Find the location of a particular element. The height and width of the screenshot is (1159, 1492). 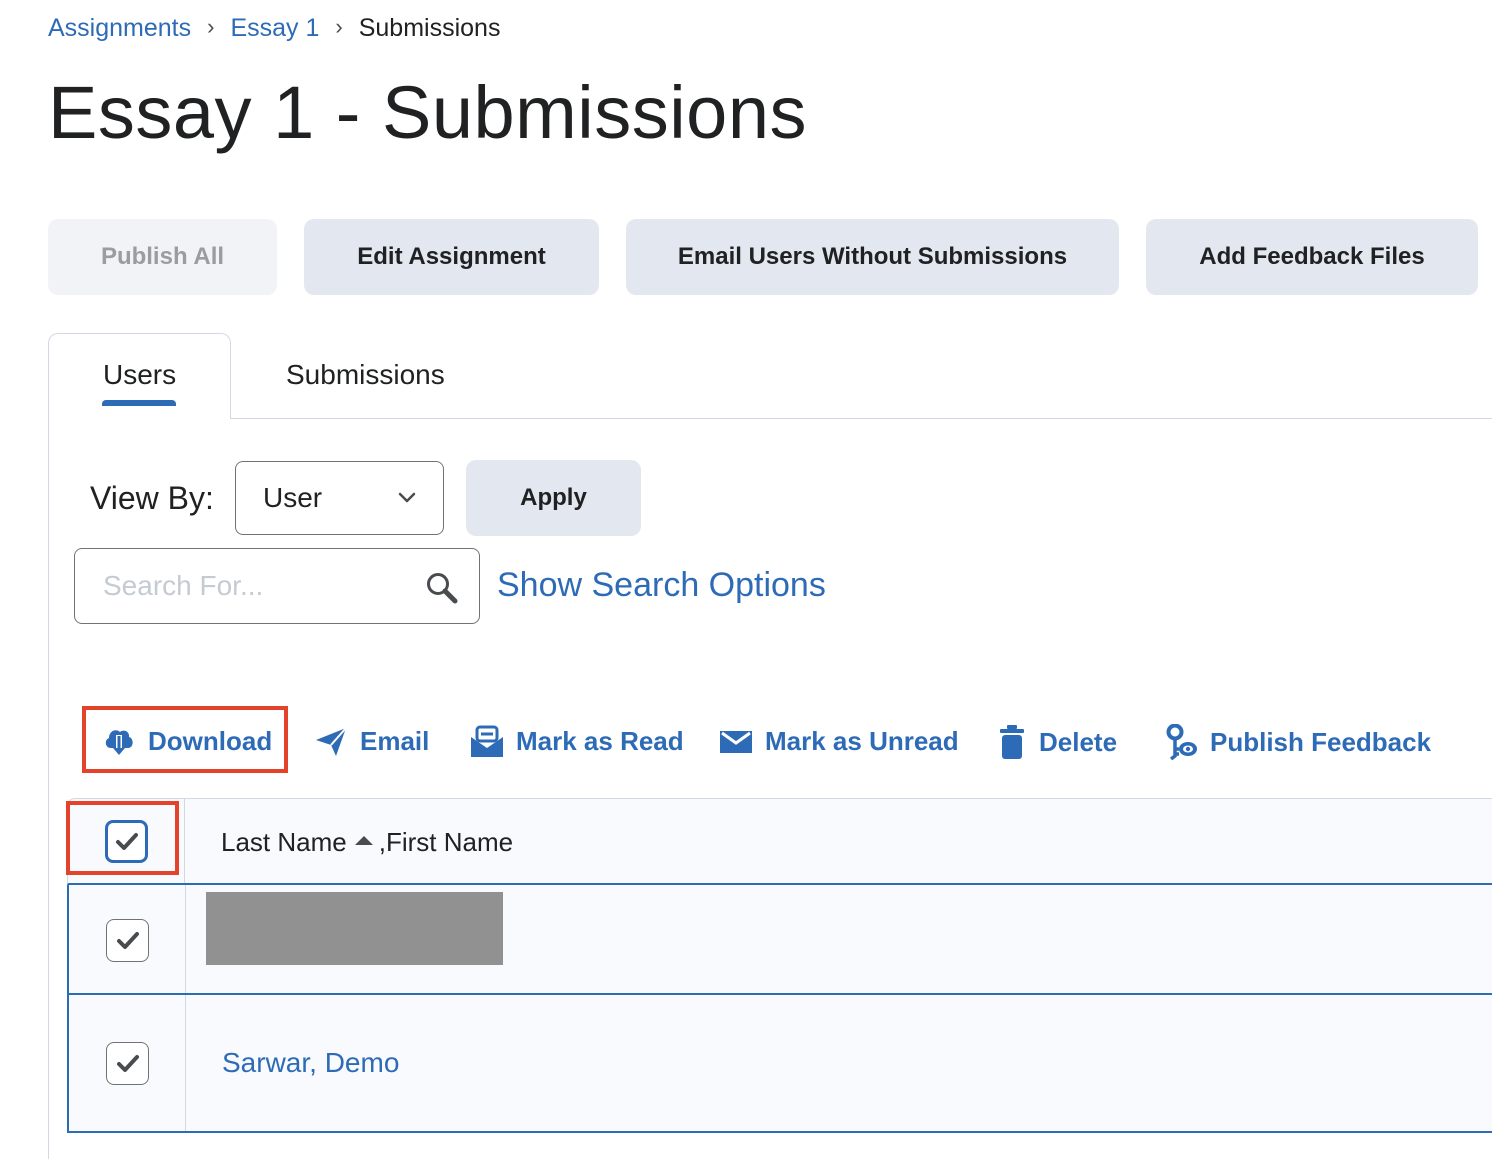

delete-label: Delete is located at coordinates (1078, 741).